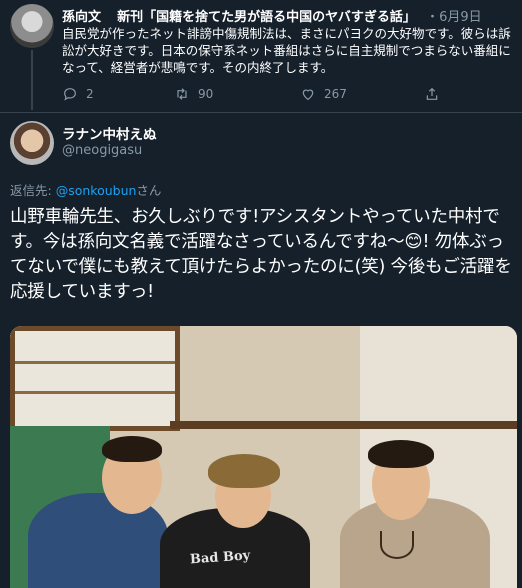 This screenshot has width=522, height=588. Describe the element at coordinates (81, 17) in the screenshot. I see `author-name: 孫向文` at that location.